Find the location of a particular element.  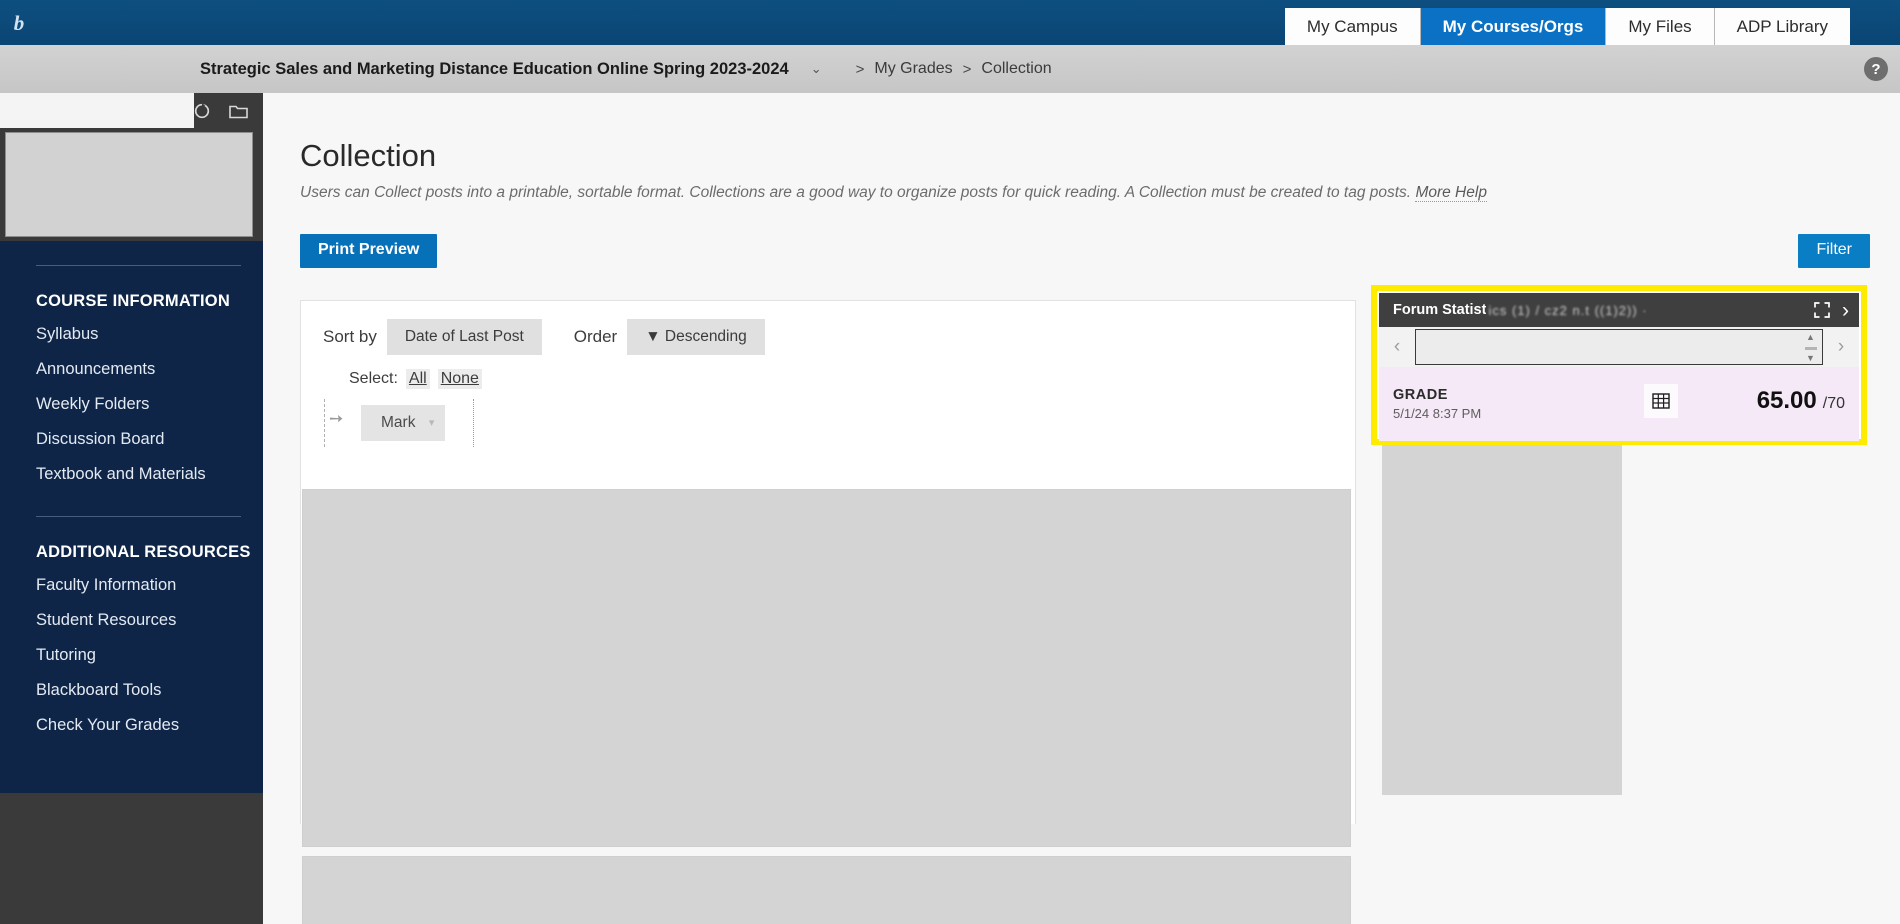

grade-date: 5/1/24 8:37 PM is located at coordinates (1437, 413).